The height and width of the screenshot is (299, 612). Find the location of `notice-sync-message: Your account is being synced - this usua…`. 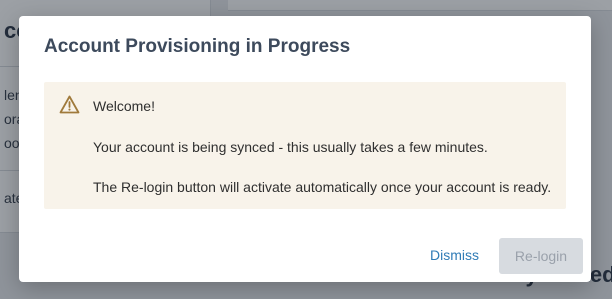

notice-sync-message: Your account is being synced - this usua… is located at coordinates (290, 147).